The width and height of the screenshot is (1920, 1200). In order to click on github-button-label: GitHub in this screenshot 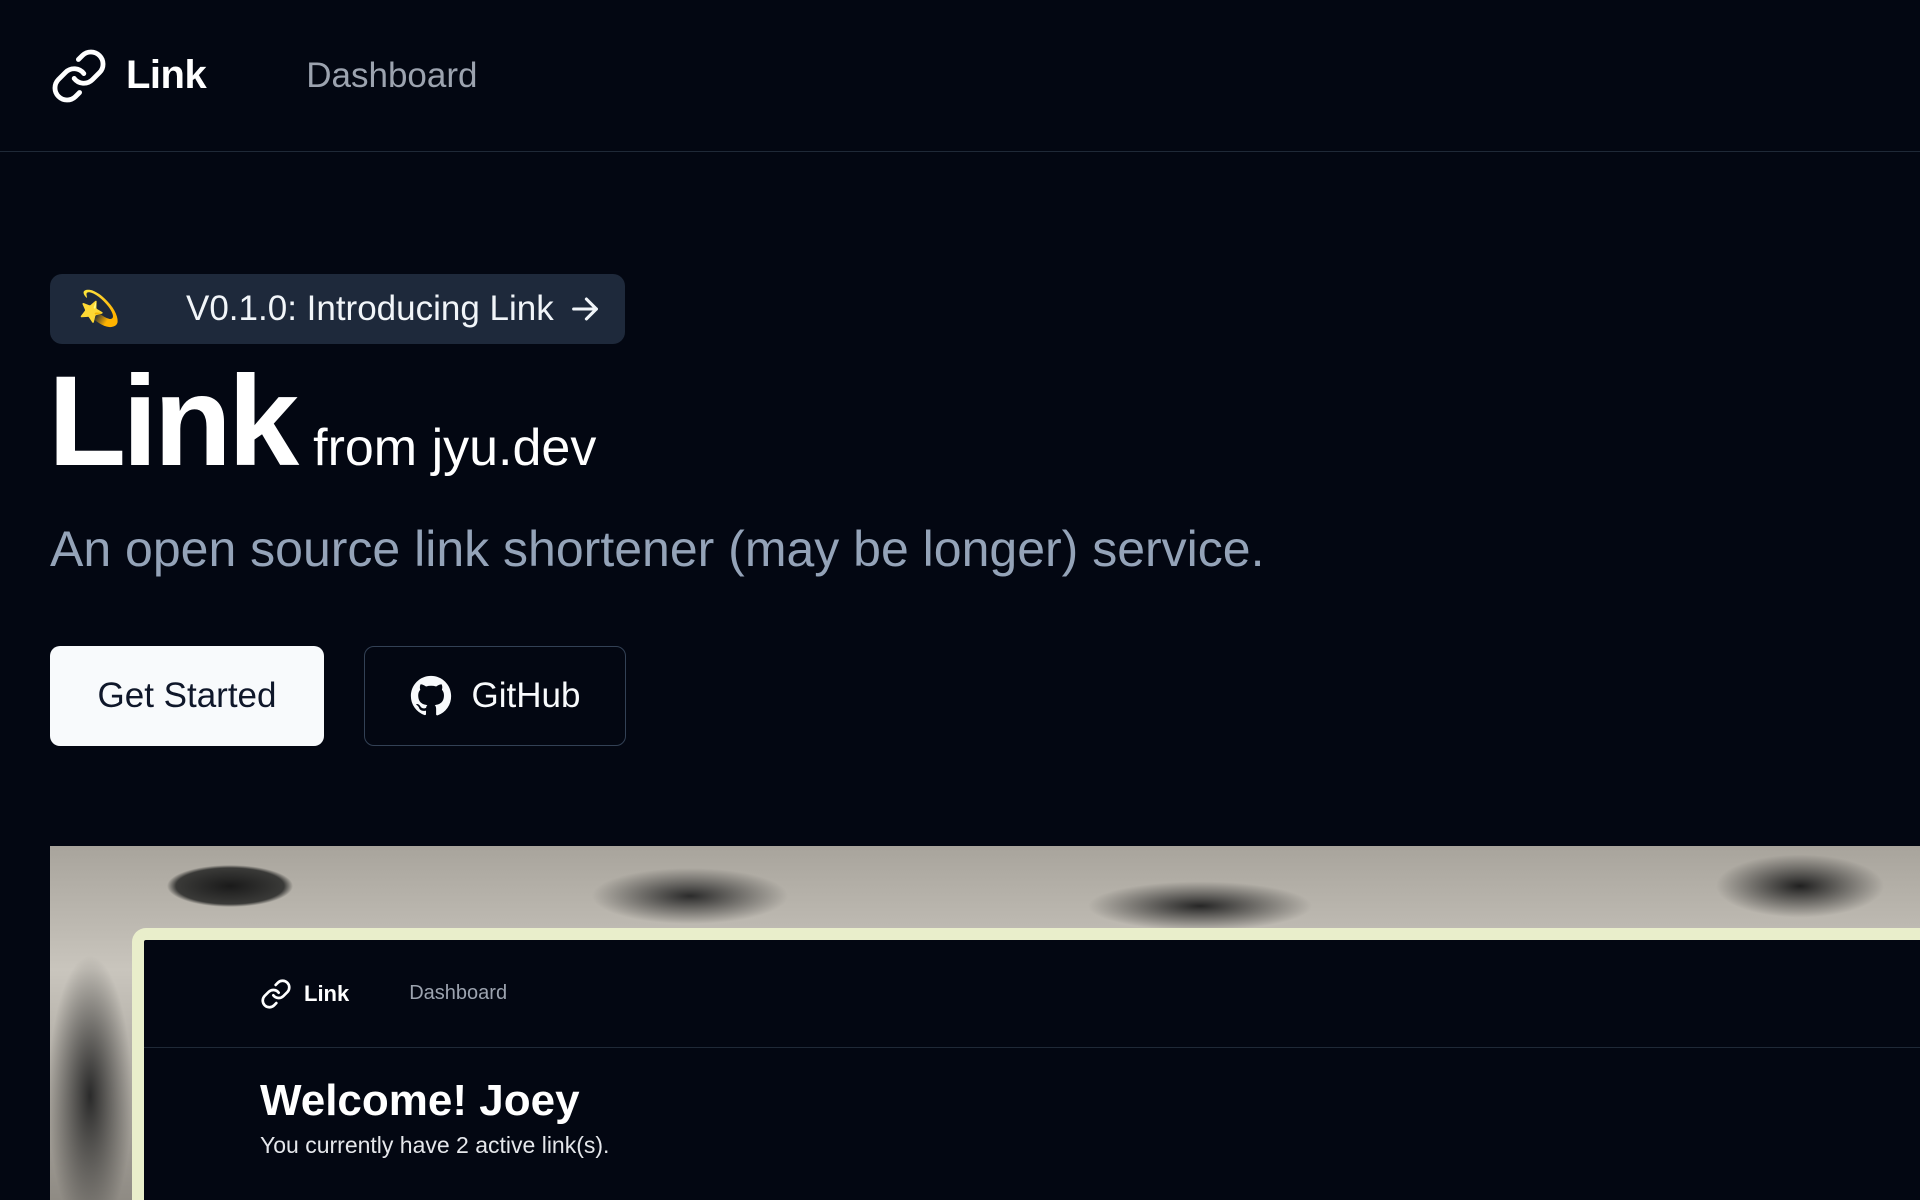, I will do `click(526, 695)`.